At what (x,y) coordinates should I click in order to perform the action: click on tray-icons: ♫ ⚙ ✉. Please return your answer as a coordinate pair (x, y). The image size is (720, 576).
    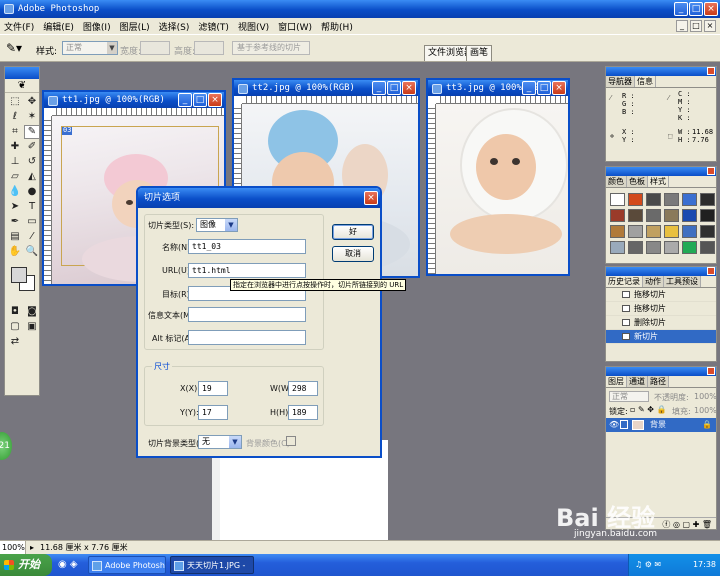
    Looking at the image, I should click on (648, 565).